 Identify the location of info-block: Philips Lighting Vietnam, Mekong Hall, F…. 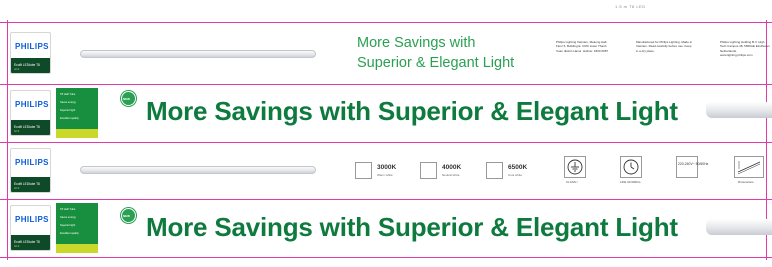
(582, 46).